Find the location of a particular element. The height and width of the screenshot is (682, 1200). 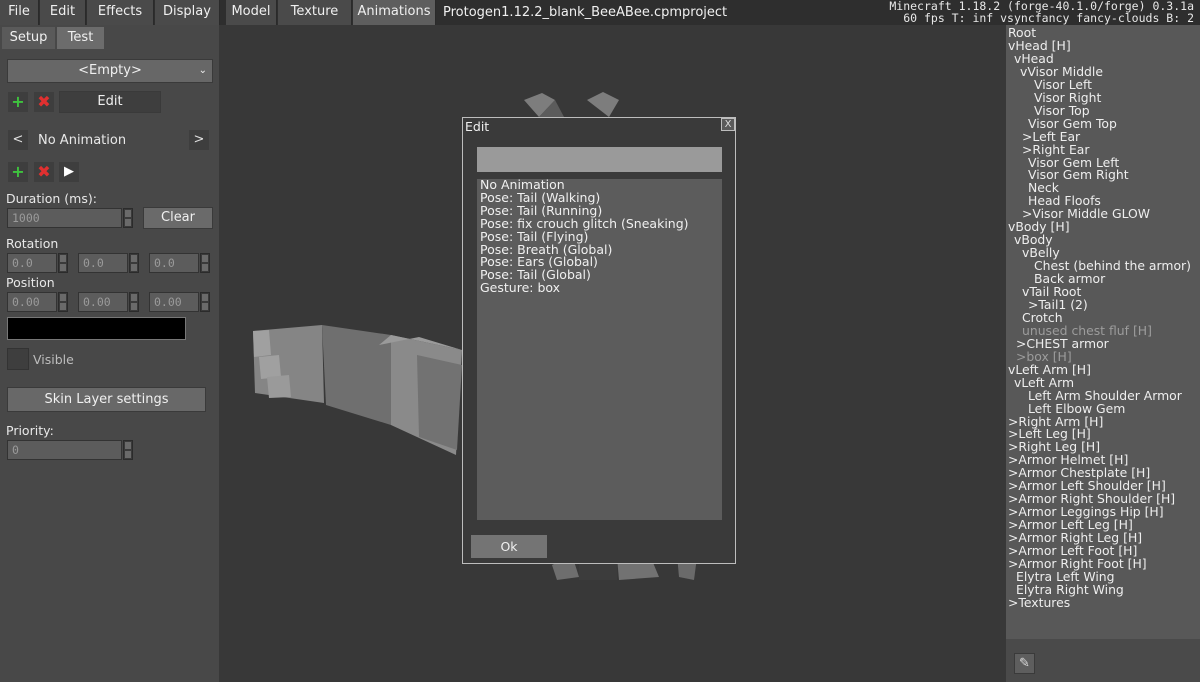

position-y-spinner is located at coordinates (134, 302).